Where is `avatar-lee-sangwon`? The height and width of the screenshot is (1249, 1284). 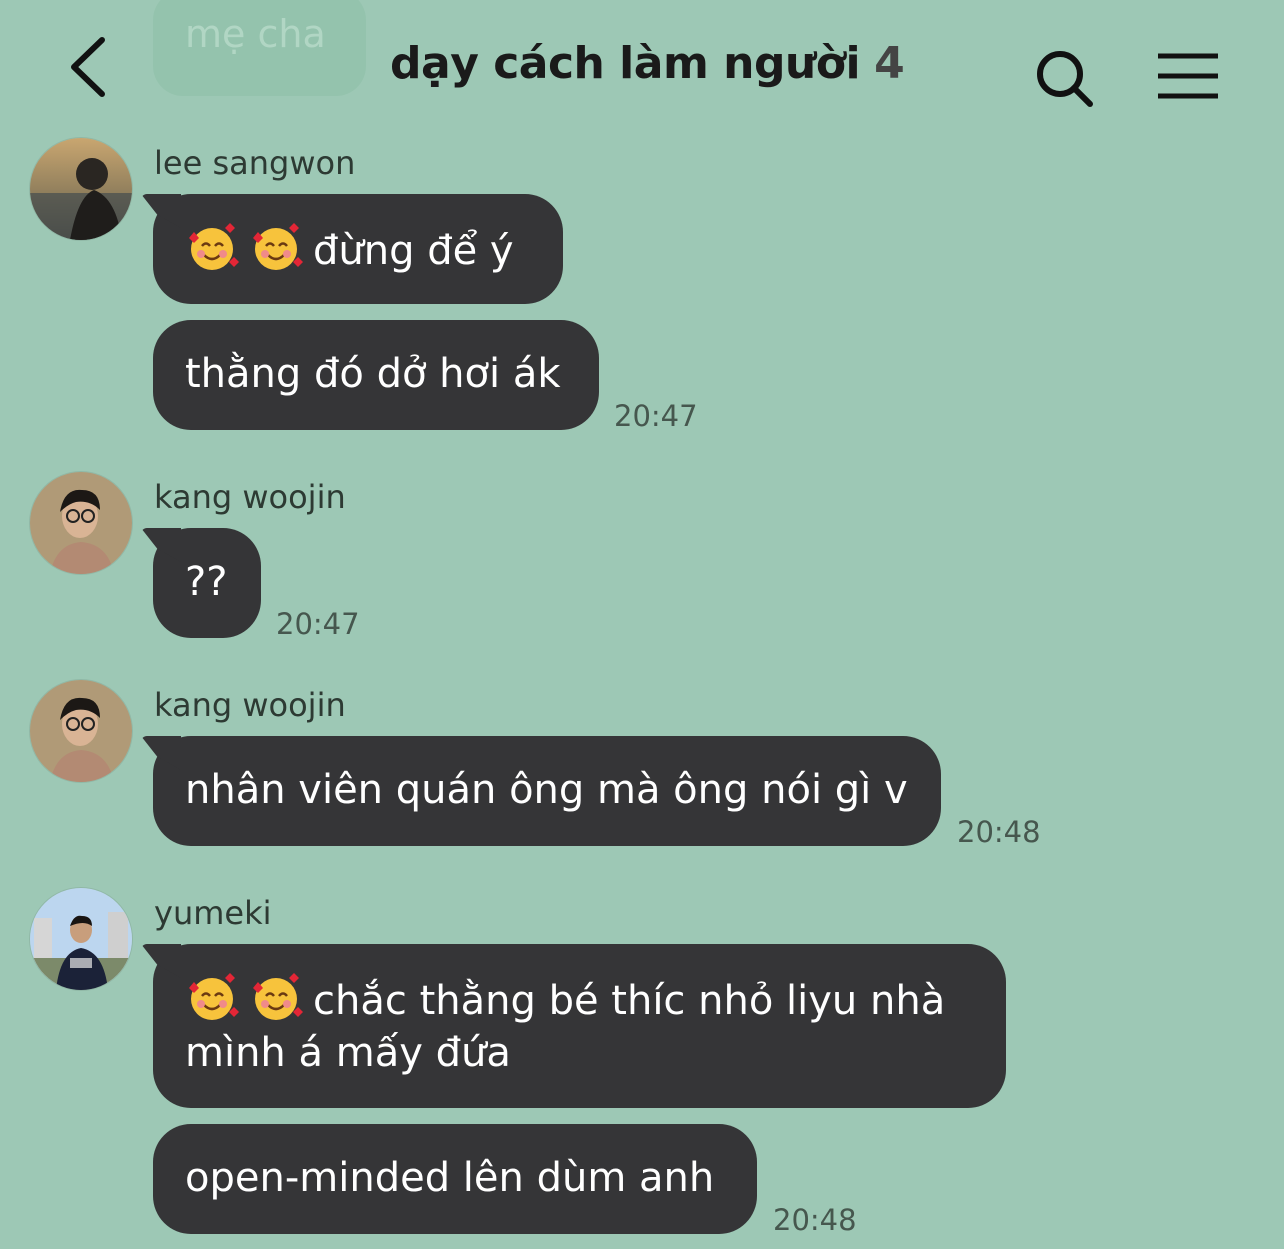 avatar-lee-sangwon is located at coordinates (81, 189).